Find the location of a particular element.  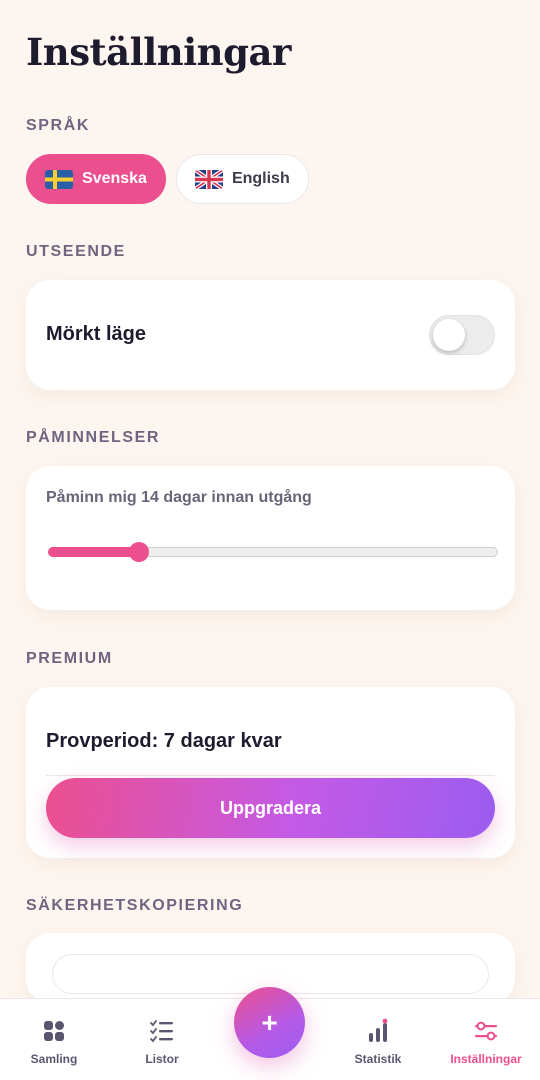

dark-mode-toggle is located at coordinates (462, 335).